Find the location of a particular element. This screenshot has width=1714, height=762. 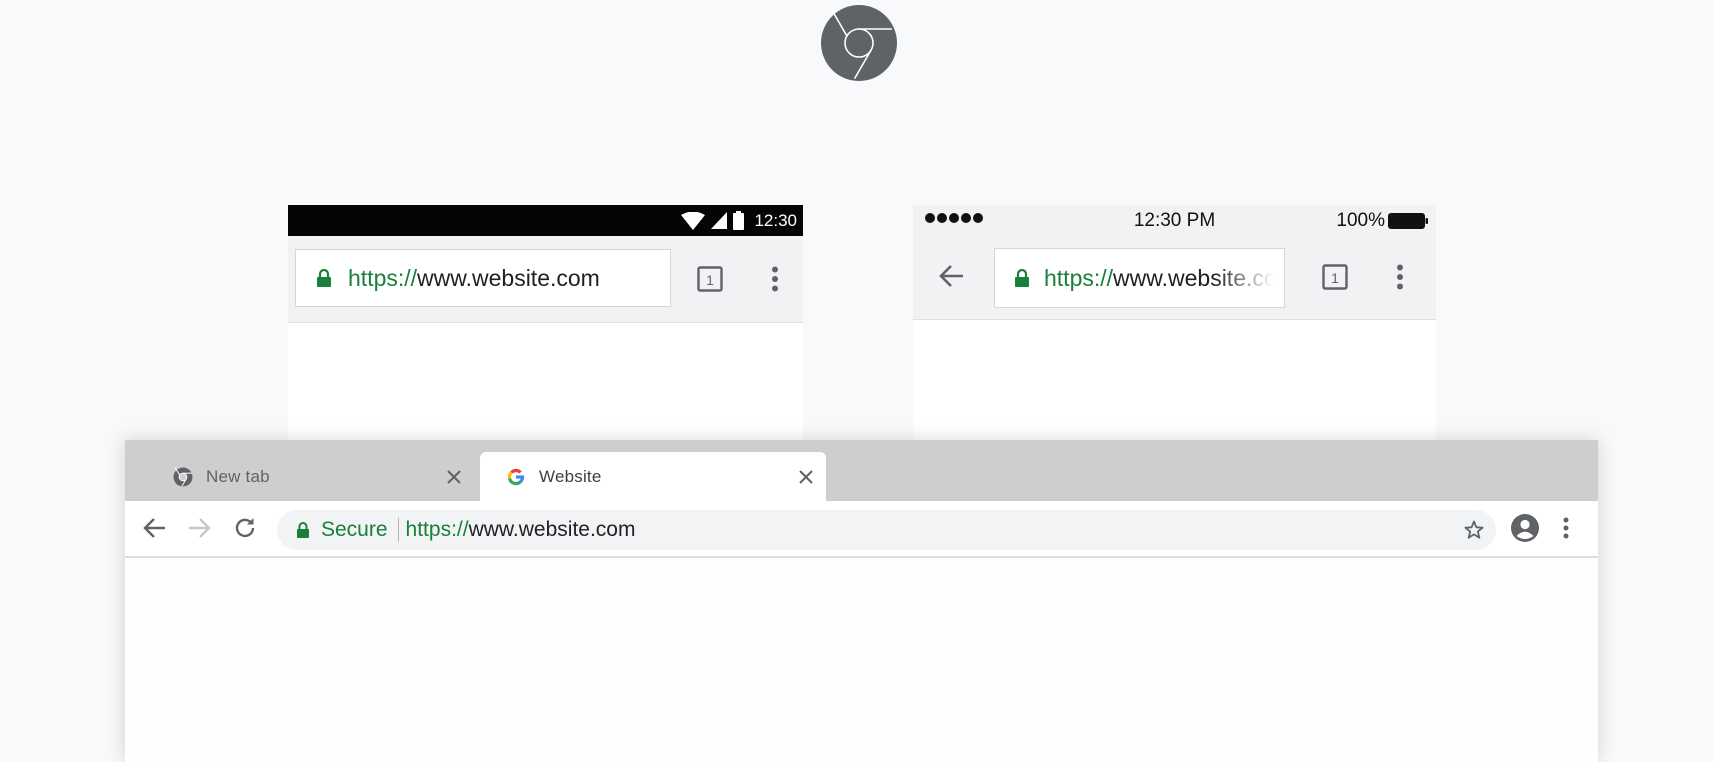

ios-device-mockup: 12:30 PM 100% https://www.website.com 1 is located at coordinates (1174, 322).